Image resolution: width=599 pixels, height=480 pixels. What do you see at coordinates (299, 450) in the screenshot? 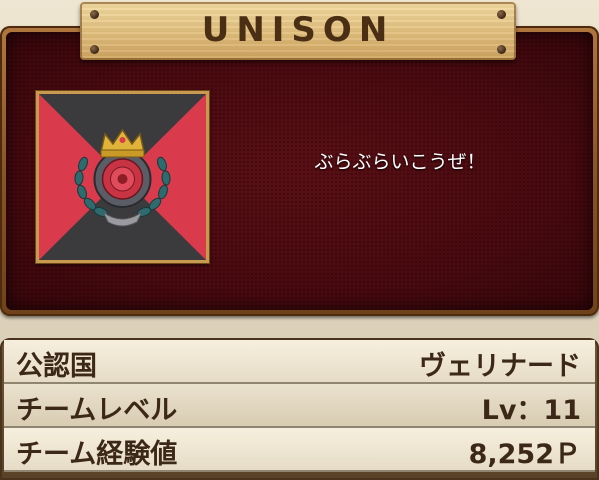
I see `info-row-exp: チーム経験値 8,252Ｐ` at bounding box center [299, 450].